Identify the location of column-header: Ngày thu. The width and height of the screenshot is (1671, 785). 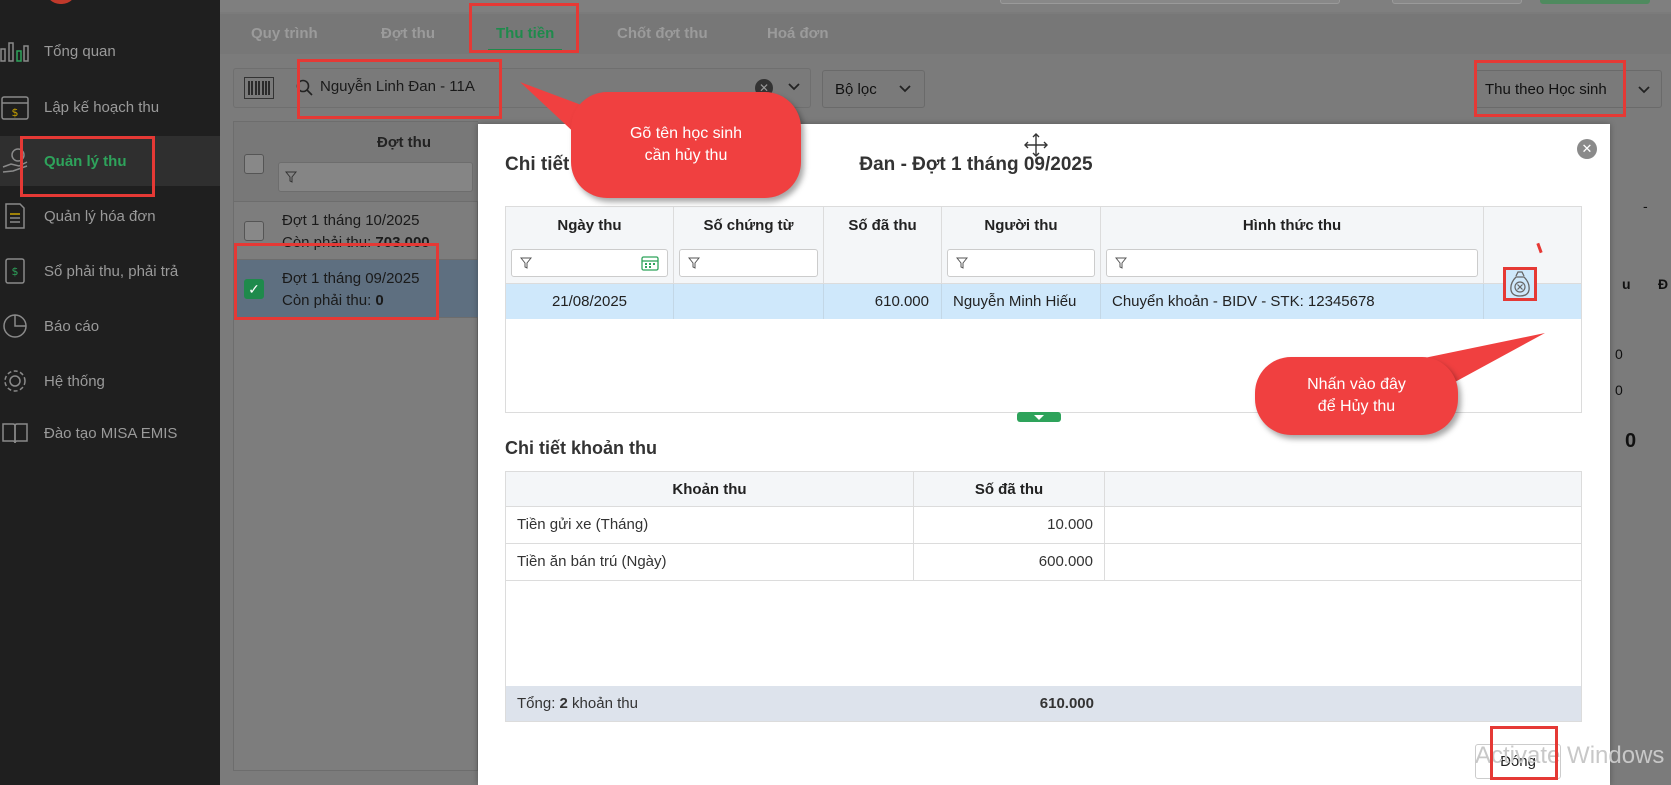
(590, 245).